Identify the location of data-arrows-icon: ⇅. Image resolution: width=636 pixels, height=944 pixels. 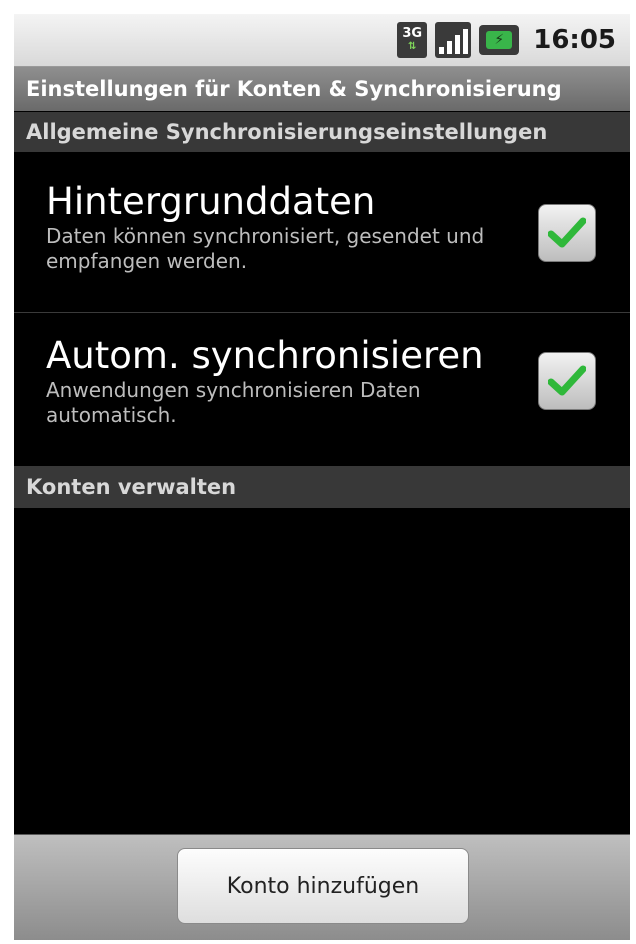
(412, 46).